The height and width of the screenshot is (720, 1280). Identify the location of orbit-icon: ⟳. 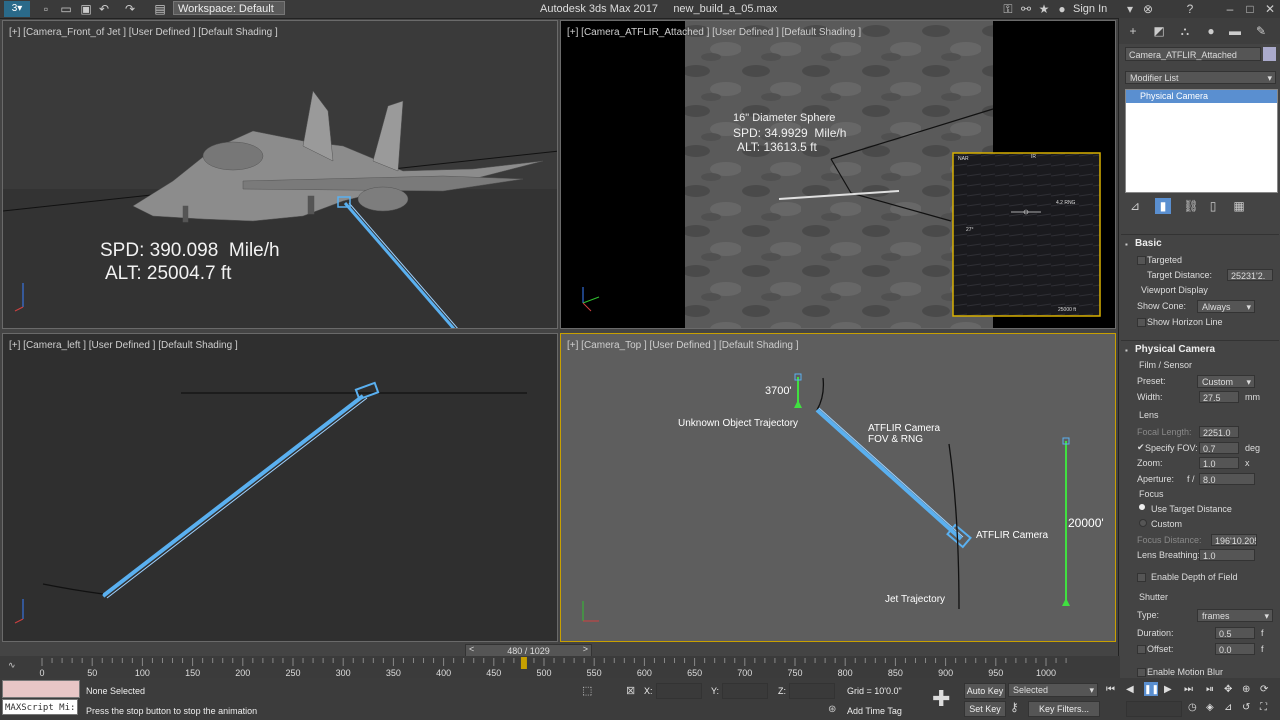
(1264, 689).